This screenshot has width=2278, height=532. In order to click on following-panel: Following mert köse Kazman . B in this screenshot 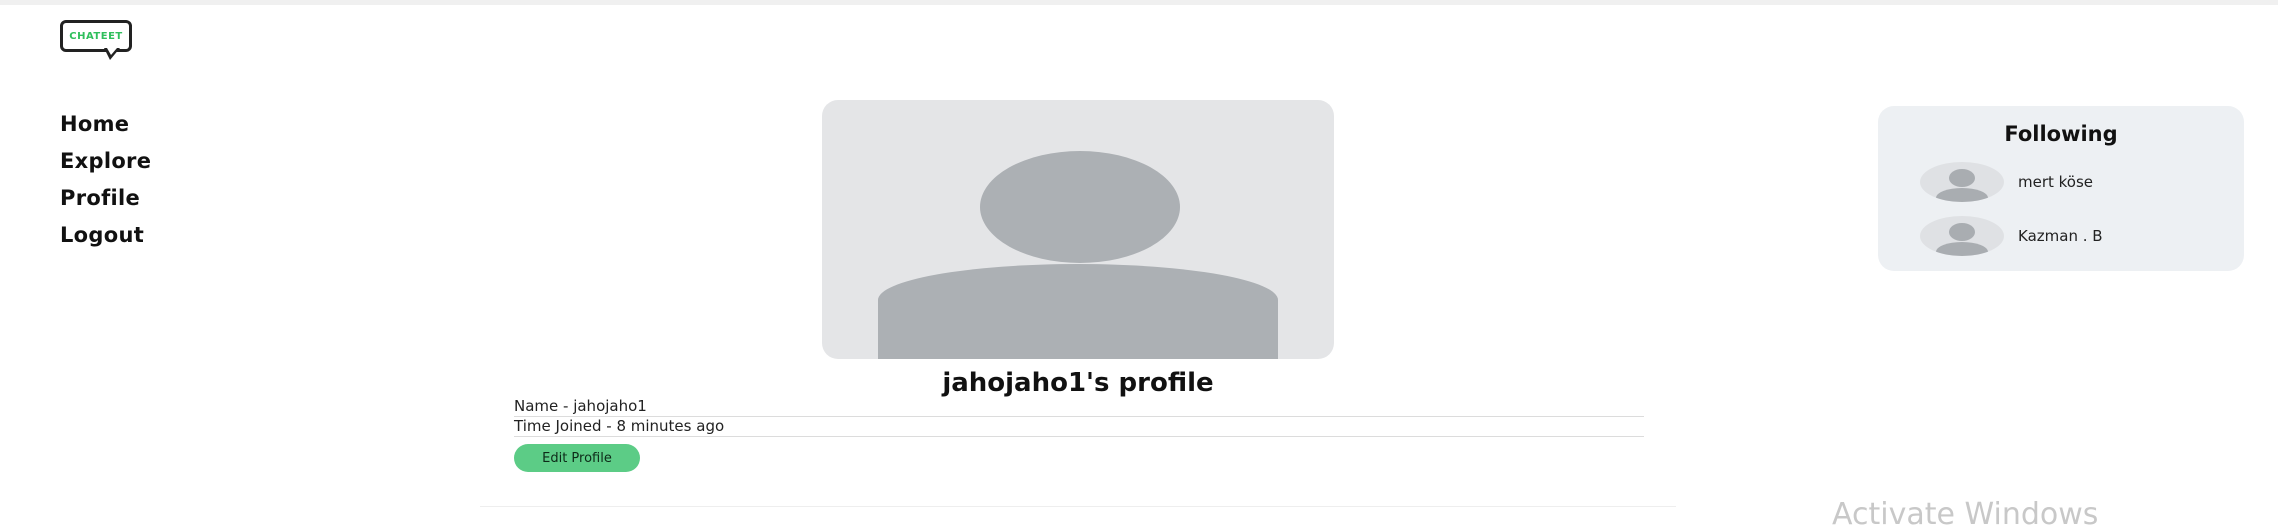, I will do `click(2061, 188)`.